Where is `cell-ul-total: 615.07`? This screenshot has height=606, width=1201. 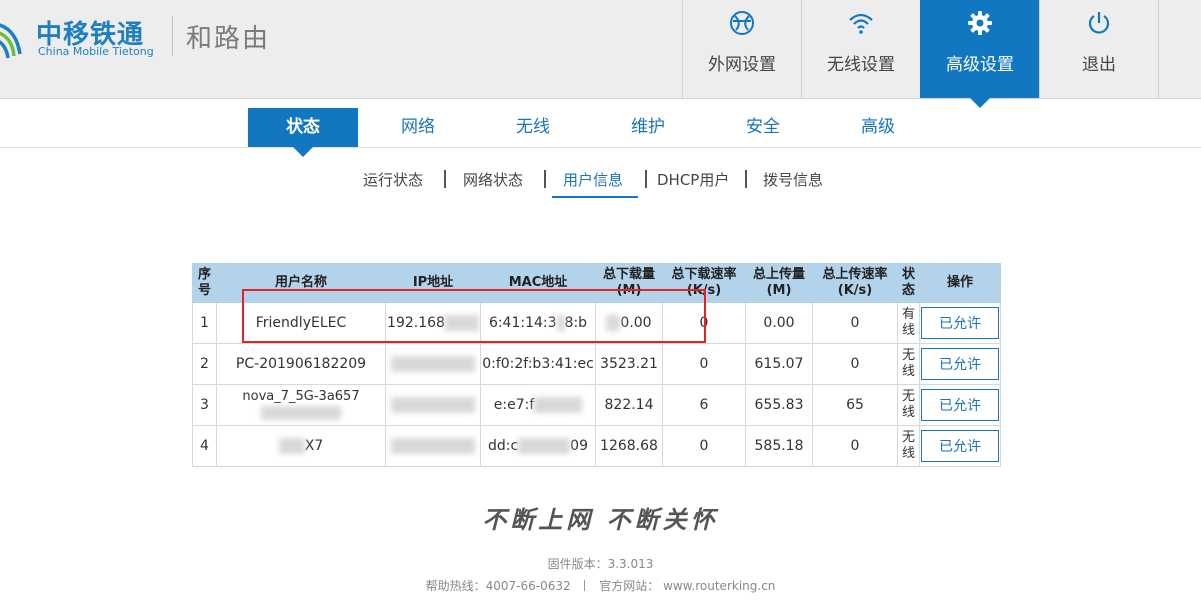 cell-ul-total: 615.07 is located at coordinates (779, 364).